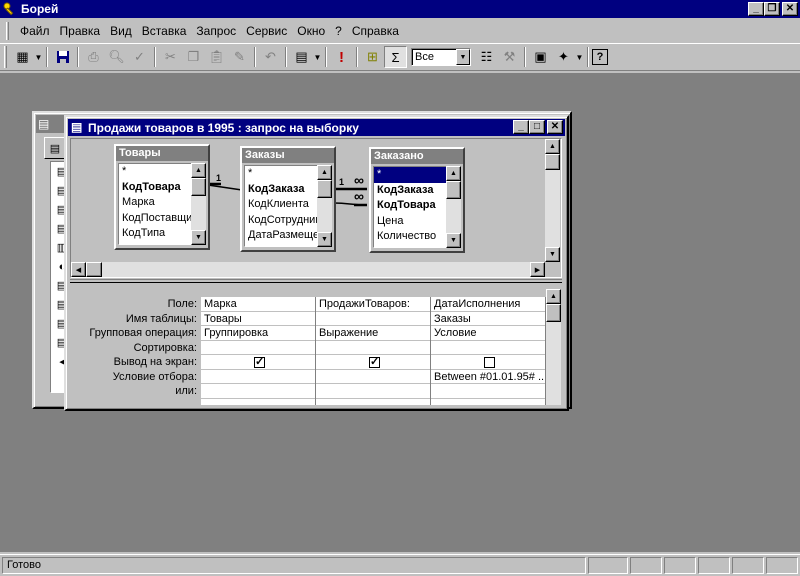 The width and height of the screenshot is (800, 576). What do you see at coordinates (417, 156) in the screenshot?
I see `field-list-title: Заказано` at bounding box center [417, 156].